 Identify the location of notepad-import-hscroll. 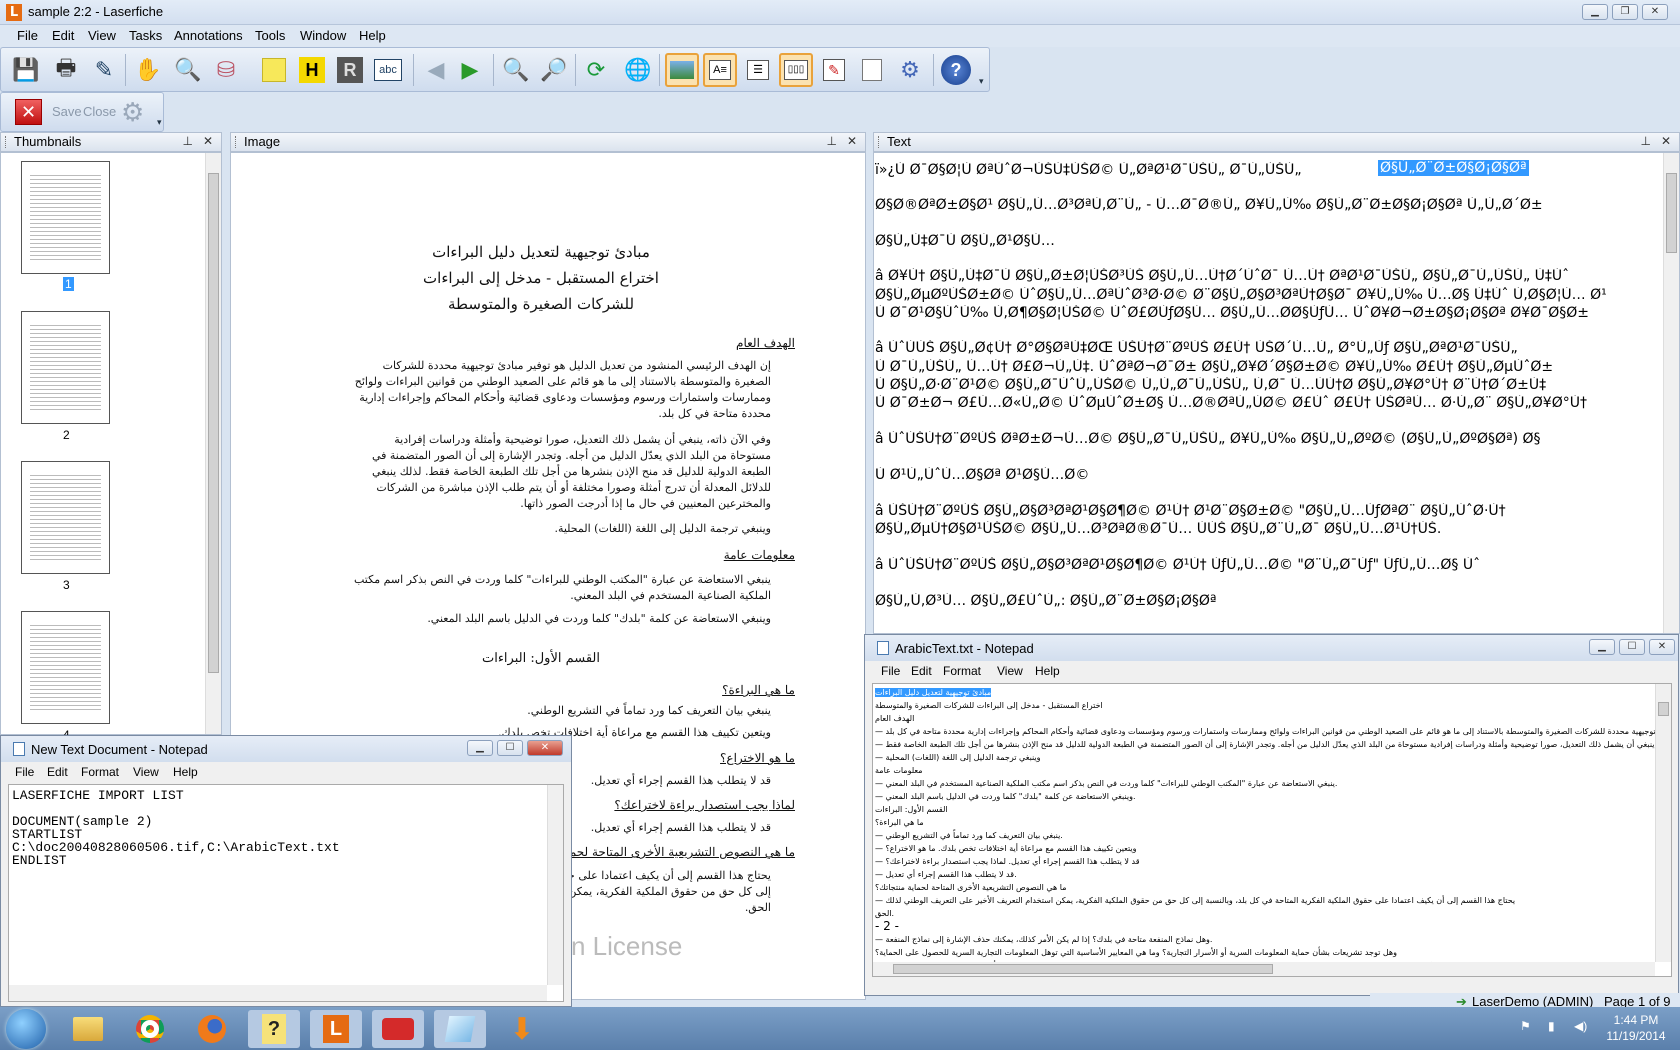
(278, 993).